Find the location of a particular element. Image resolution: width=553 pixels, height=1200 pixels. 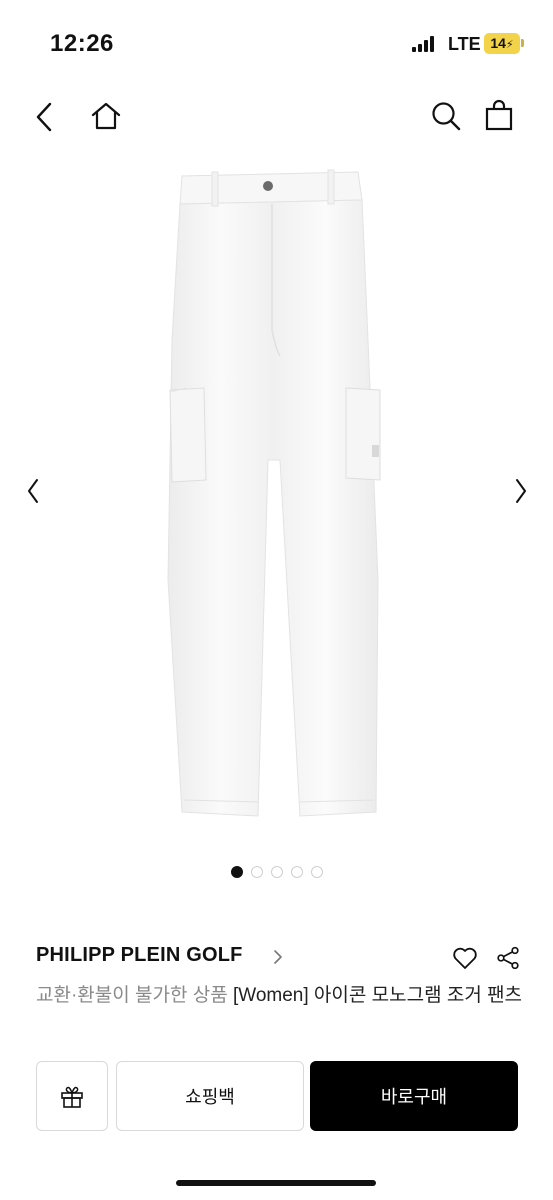

shopping-bag-icon is located at coordinates (499, 115).